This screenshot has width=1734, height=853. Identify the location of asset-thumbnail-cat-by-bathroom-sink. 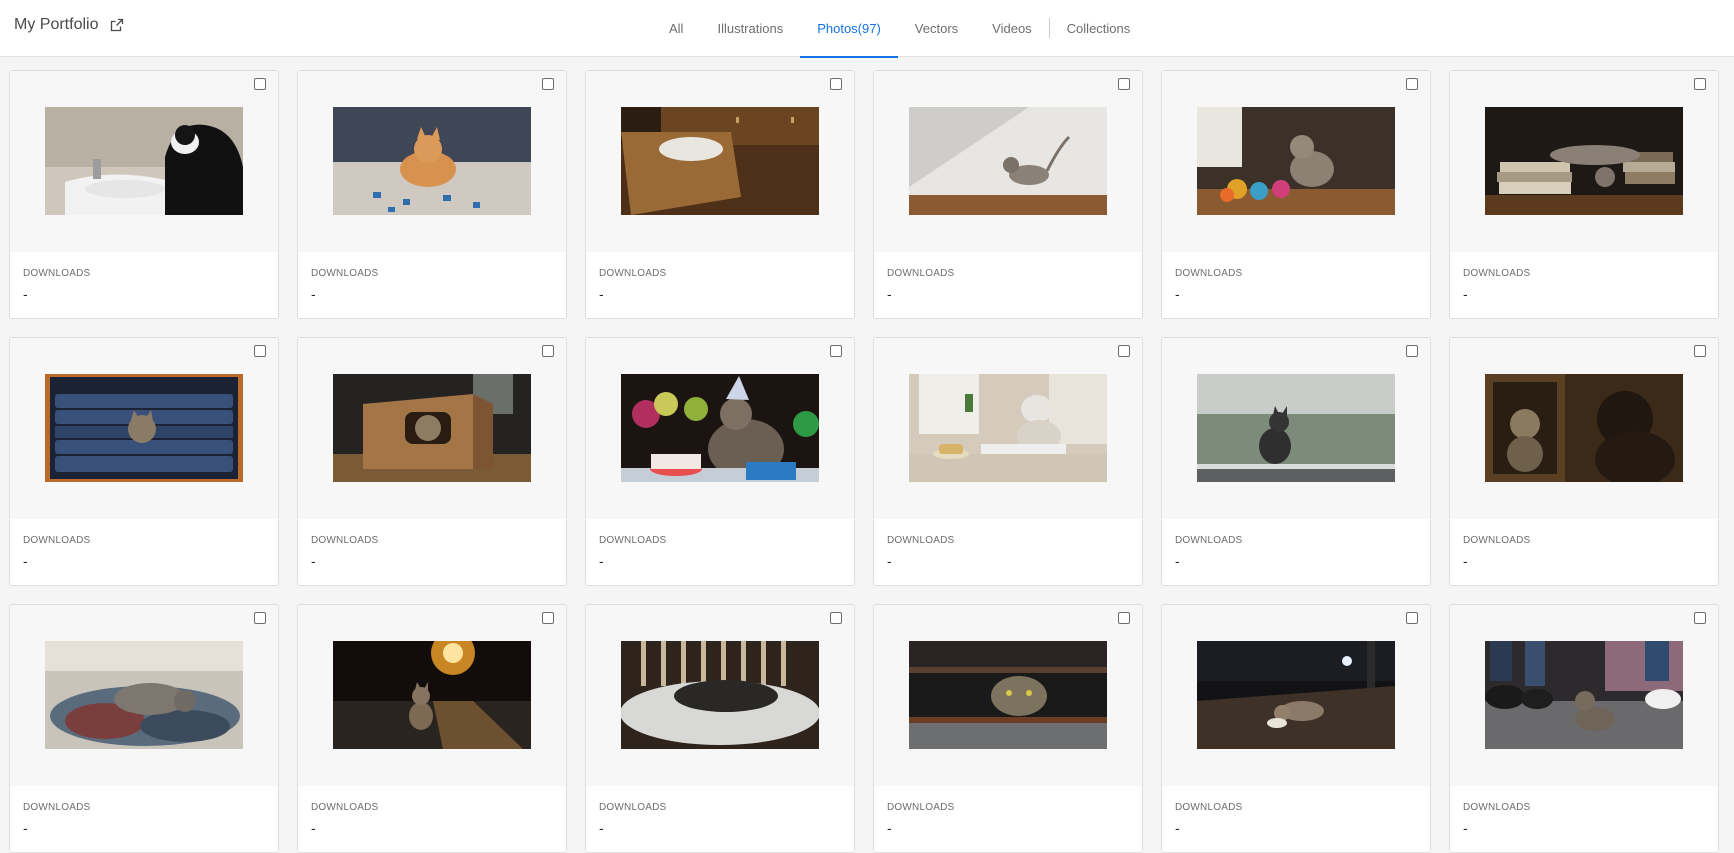
(144, 161).